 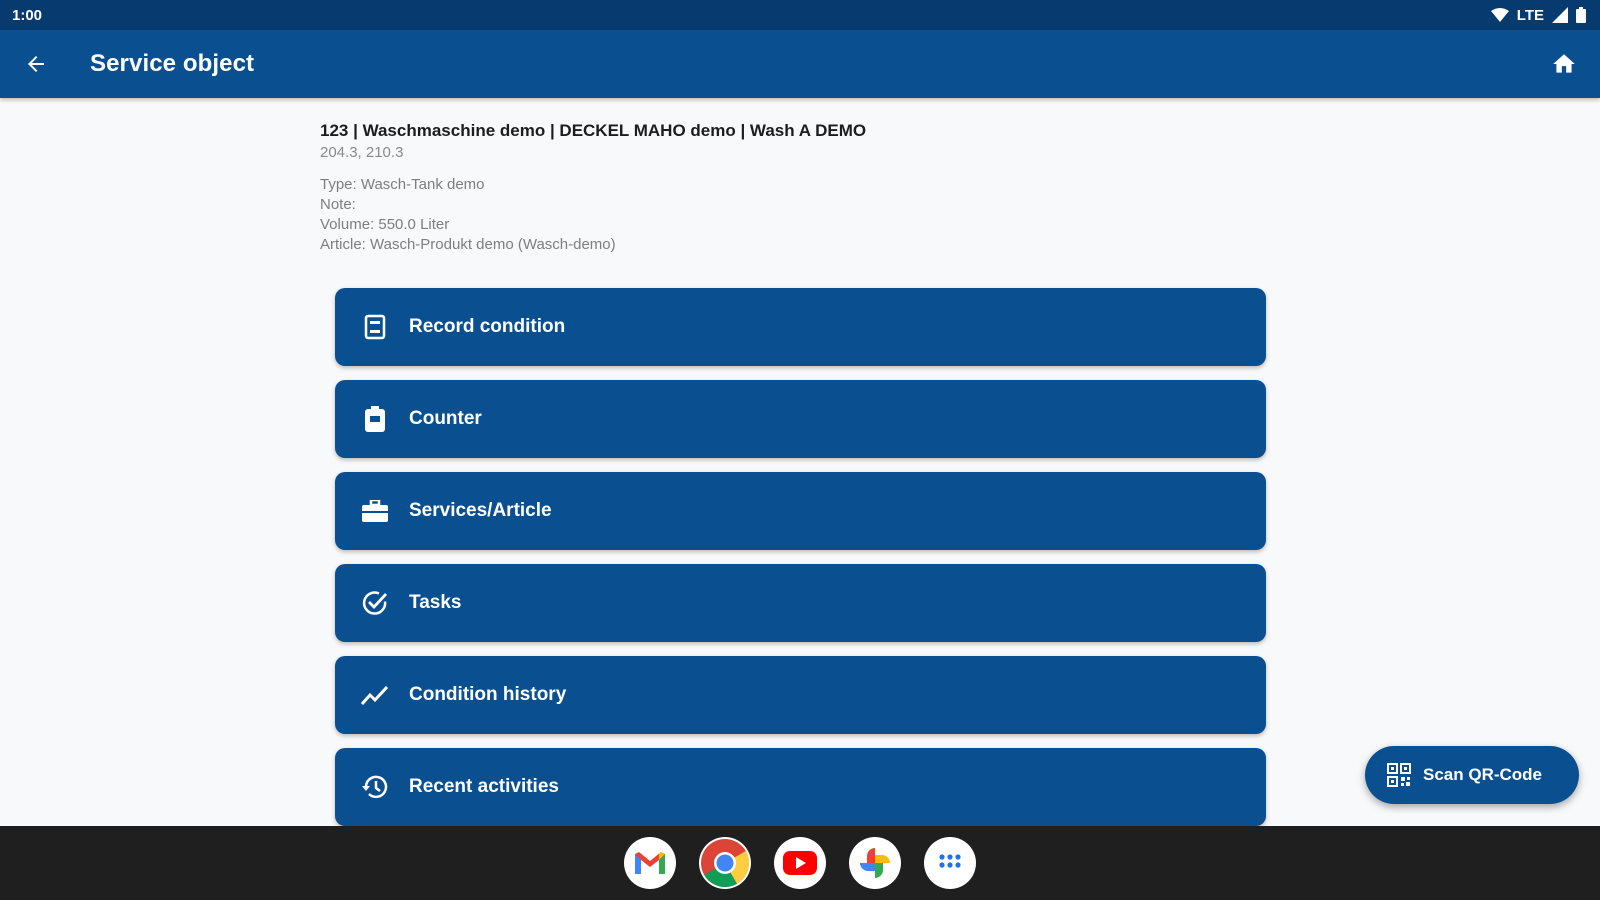 What do you see at coordinates (468, 244) in the screenshot?
I see `object-article: Article: Wasch-Produkt demo (Wasch-demo)` at bounding box center [468, 244].